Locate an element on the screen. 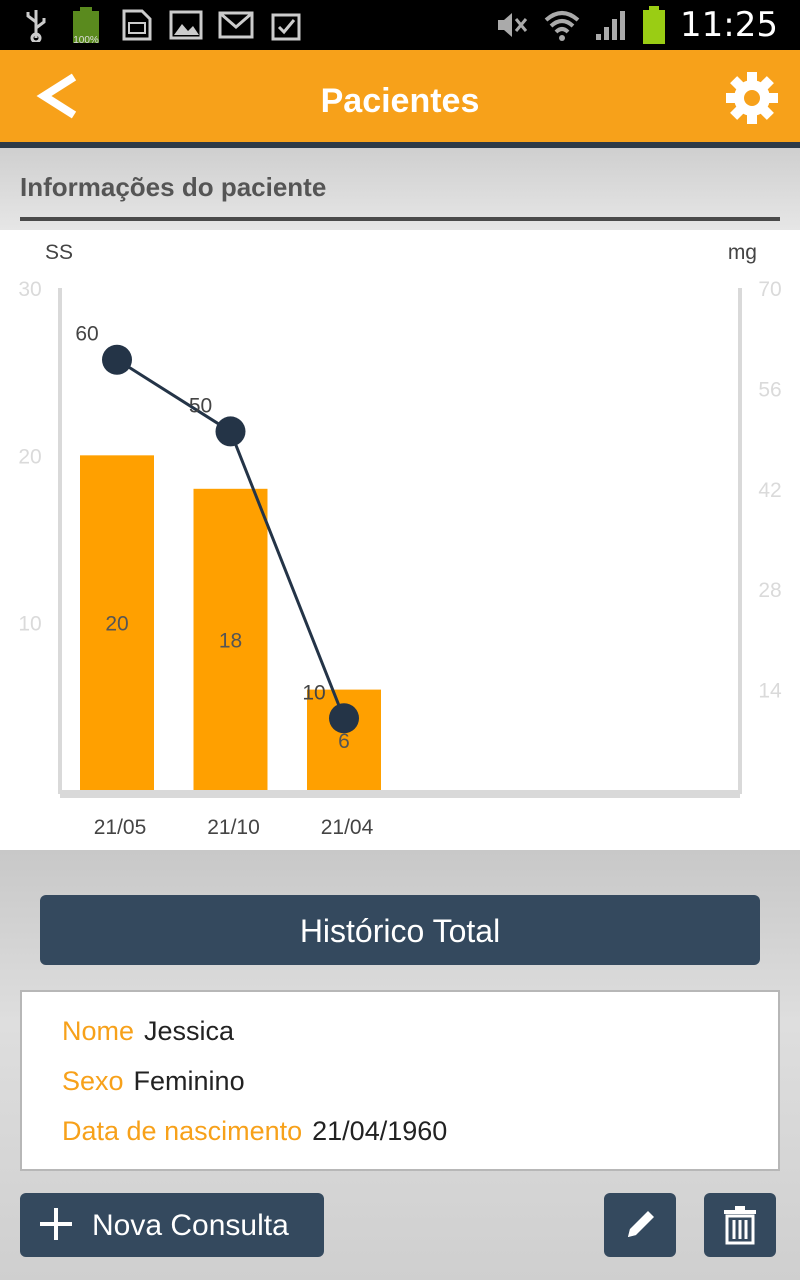  mute-icon is located at coordinates (513, 25).